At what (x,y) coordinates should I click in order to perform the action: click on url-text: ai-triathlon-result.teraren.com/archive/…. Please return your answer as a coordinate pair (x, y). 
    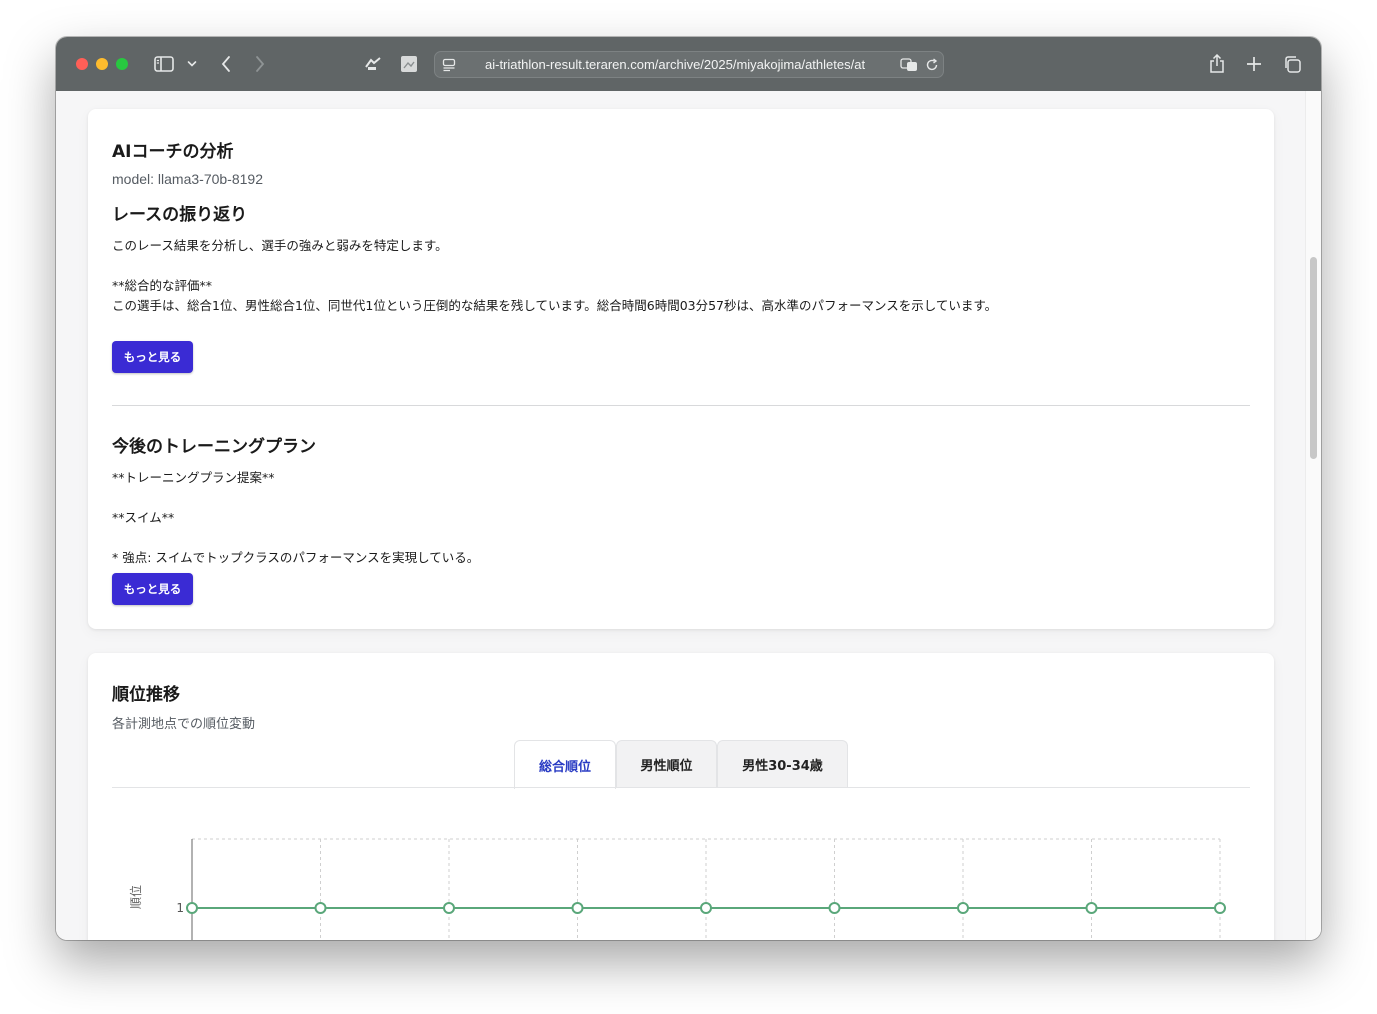
    Looking at the image, I should click on (687, 64).